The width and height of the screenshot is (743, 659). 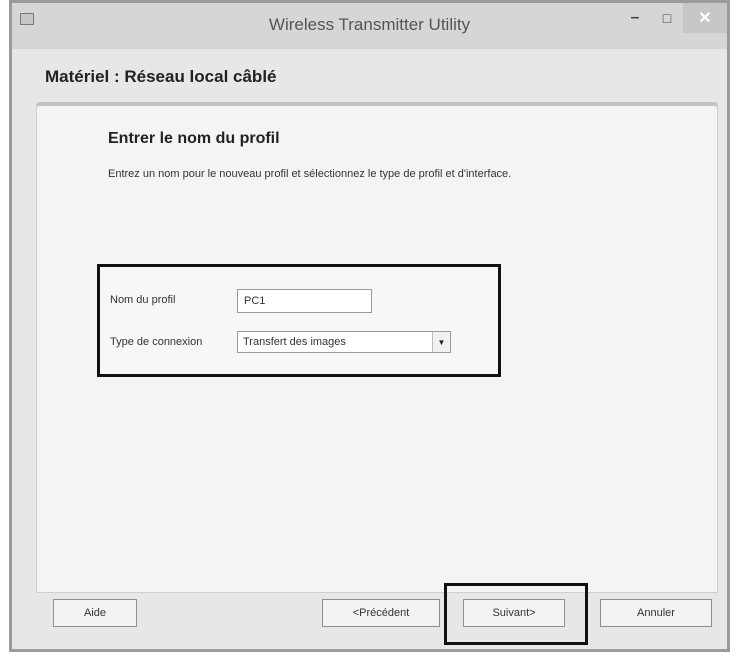 I want to click on connection-type-select: Transfert des images ▼, so click(x=344, y=342).